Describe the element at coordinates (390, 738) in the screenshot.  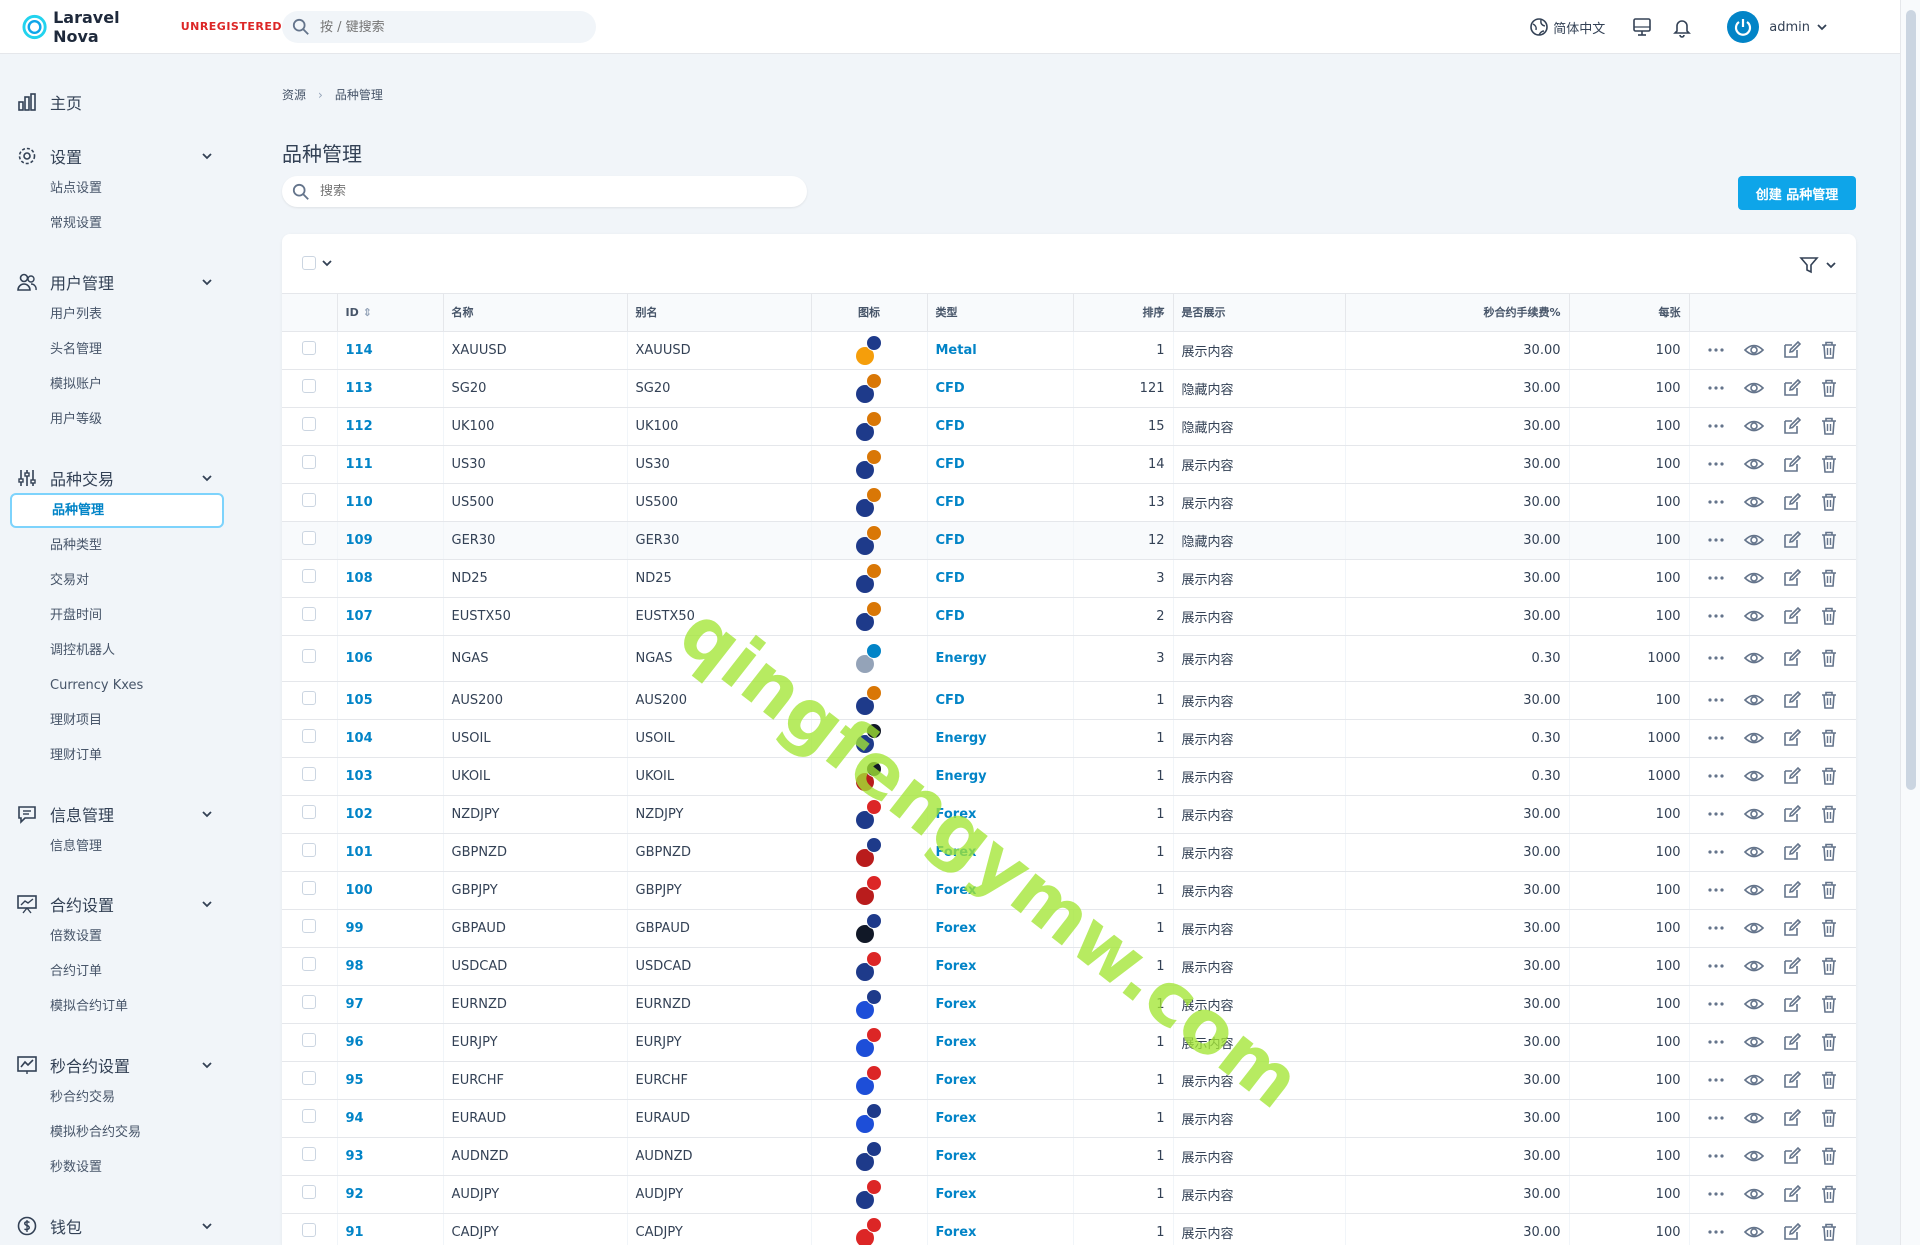
I see `cell-id: 104` at that location.